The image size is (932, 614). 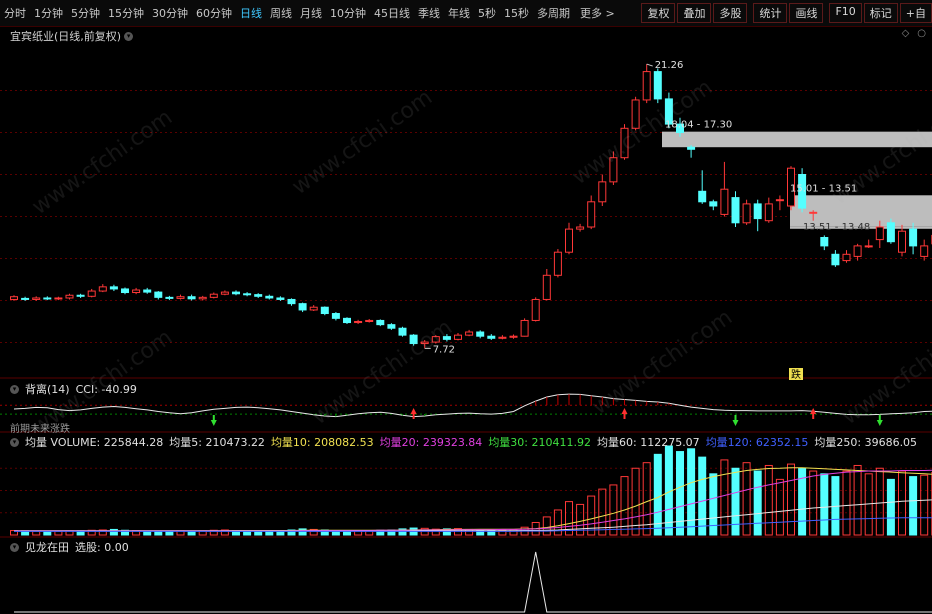 I want to click on toolbar-button: 复权, so click(x=658, y=13).